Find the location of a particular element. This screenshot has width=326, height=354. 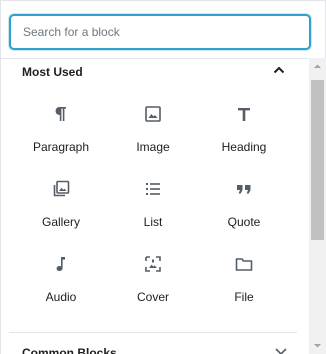

block-label: Gallery is located at coordinates (60, 222).